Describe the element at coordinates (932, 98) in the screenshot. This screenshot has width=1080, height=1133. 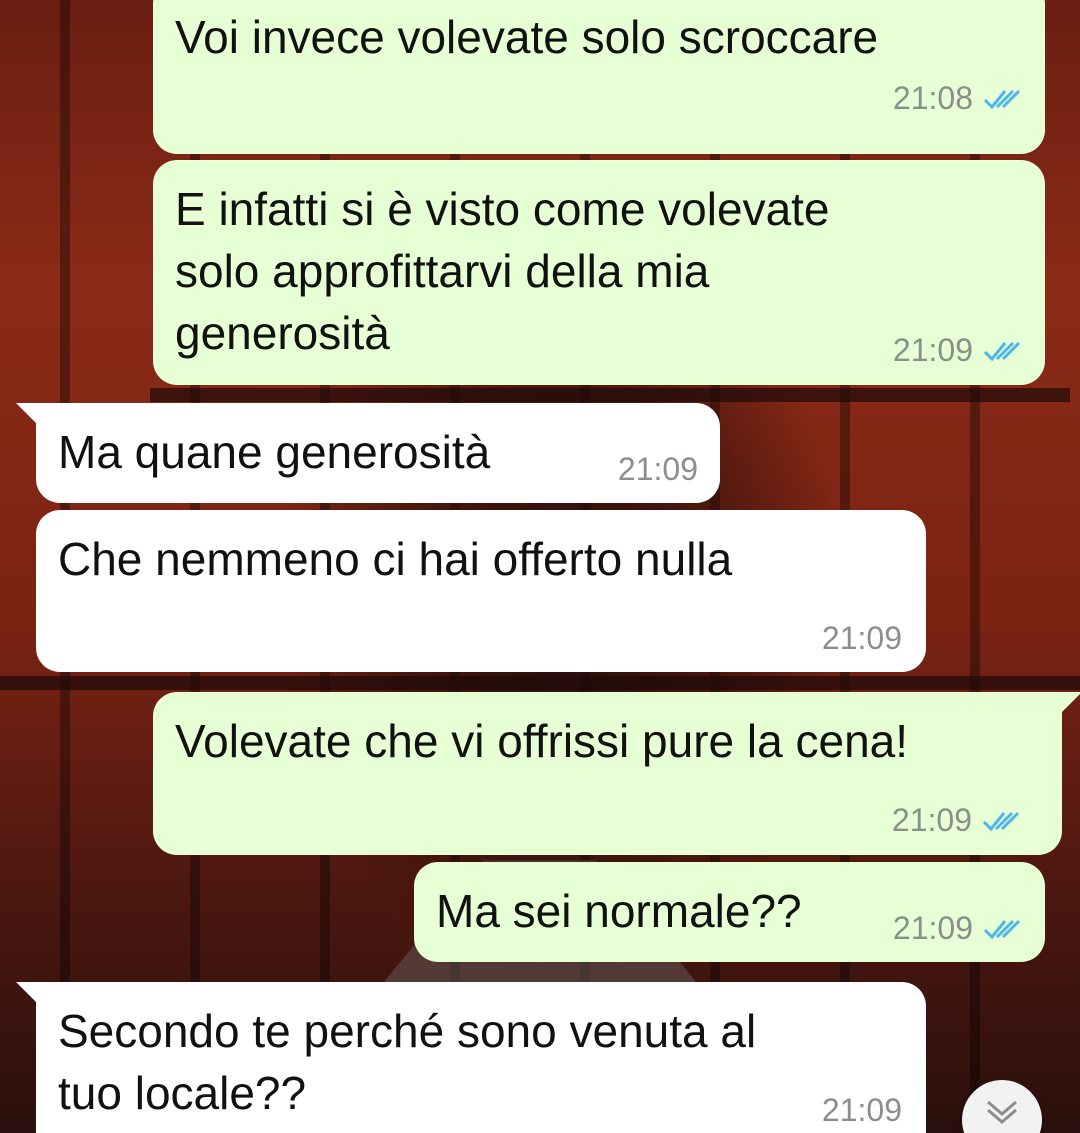
I see `message-time: 21:08` at that location.